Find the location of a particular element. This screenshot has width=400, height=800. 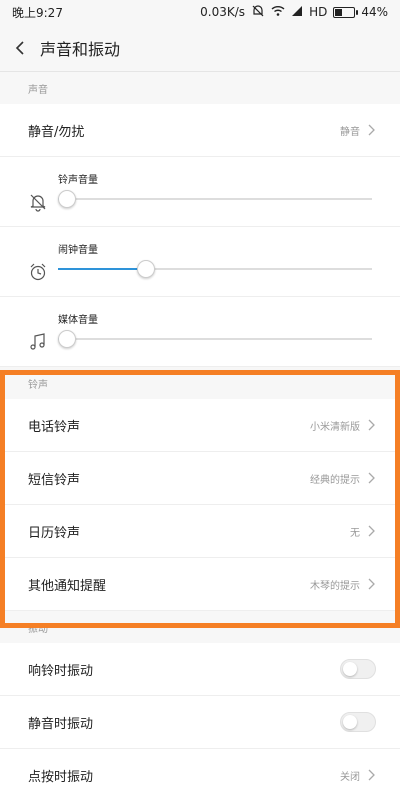

ringtone-item-value: 小米清新版 is located at coordinates (335, 427).